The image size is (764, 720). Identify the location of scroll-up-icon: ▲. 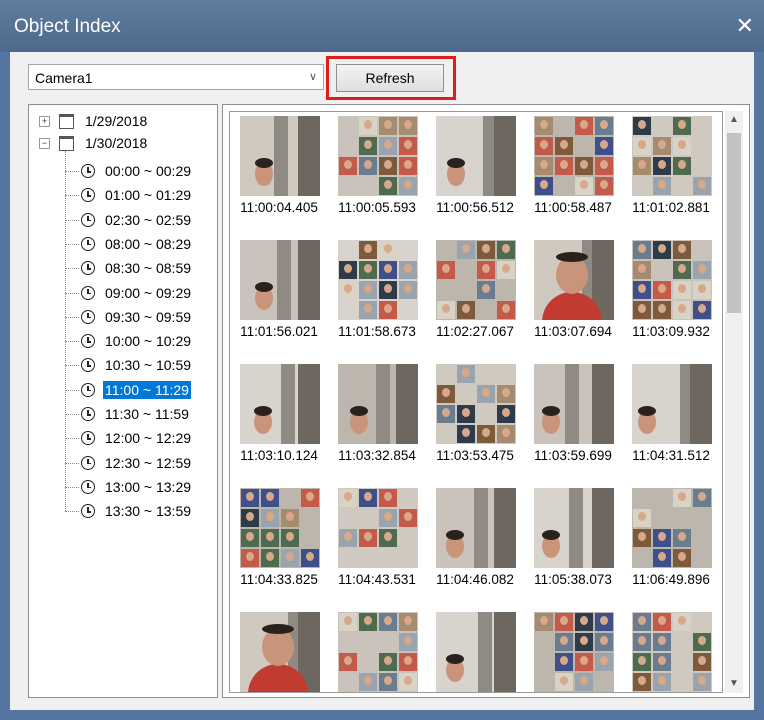
(734, 120).